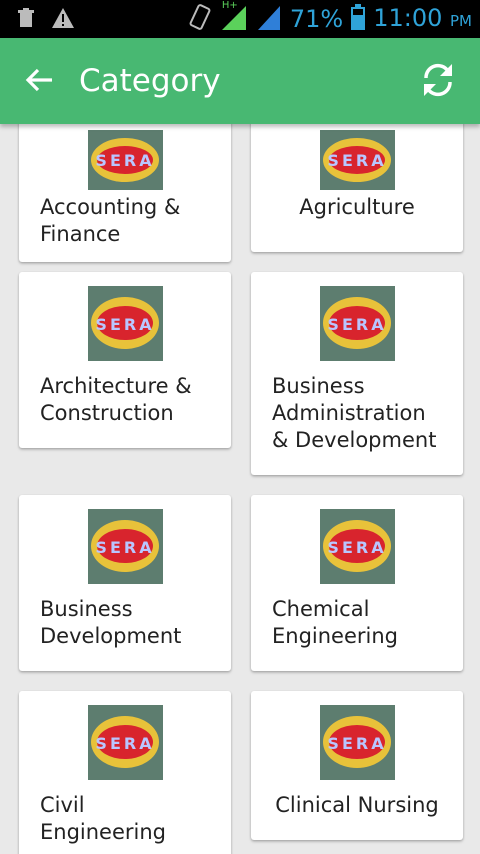 The image size is (480, 854). Describe the element at coordinates (357, 207) in the screenshot. I see `category-label: Agriculture` at that location.